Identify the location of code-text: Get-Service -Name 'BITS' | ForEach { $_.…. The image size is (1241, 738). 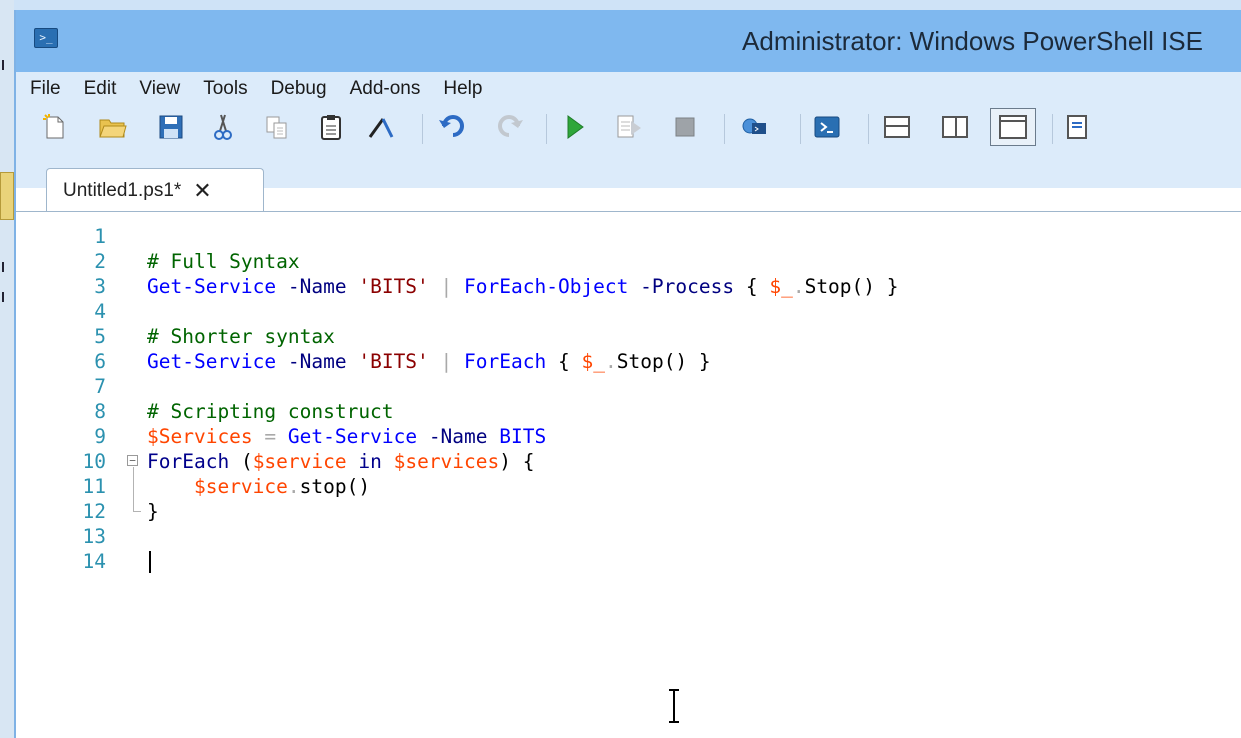
(429, 361).